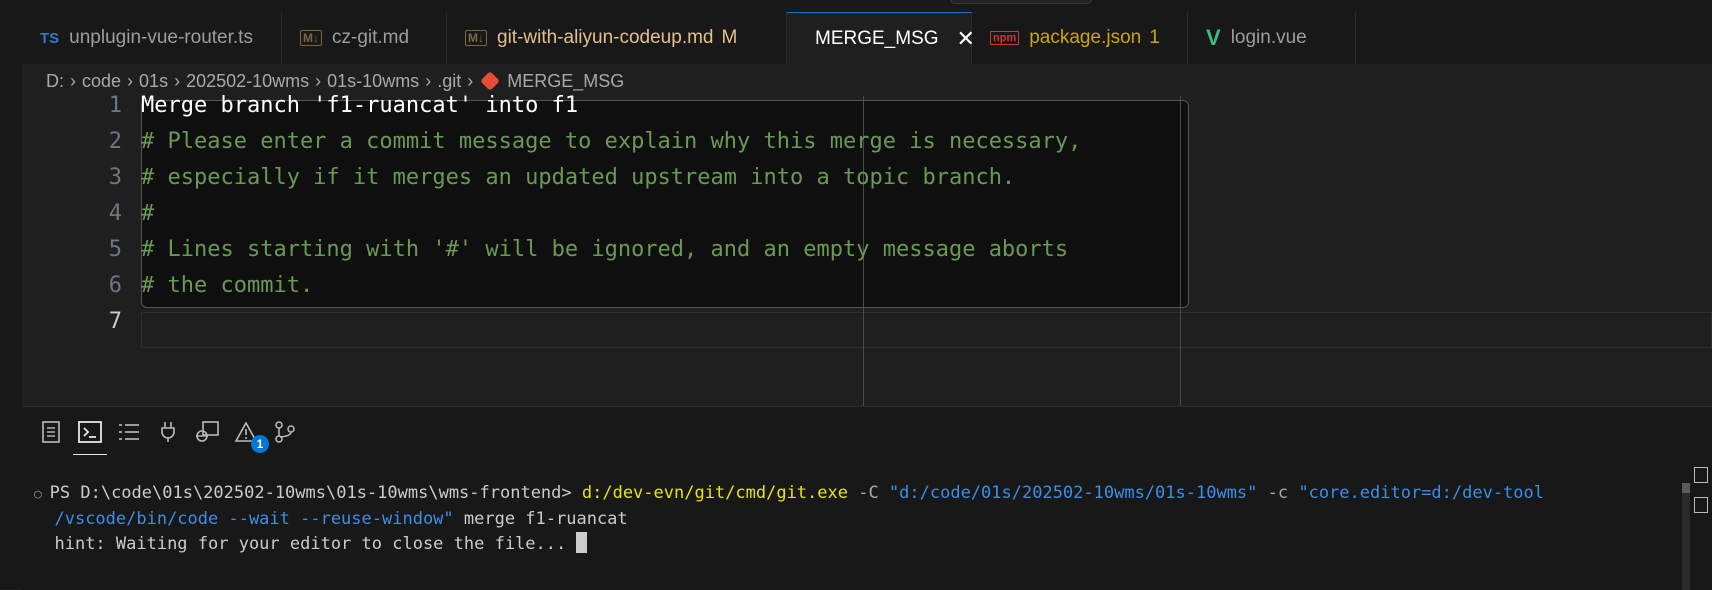  Describe the element at coordinates (285, 432) in the screenshot. I see `source-control-icon` at that location.